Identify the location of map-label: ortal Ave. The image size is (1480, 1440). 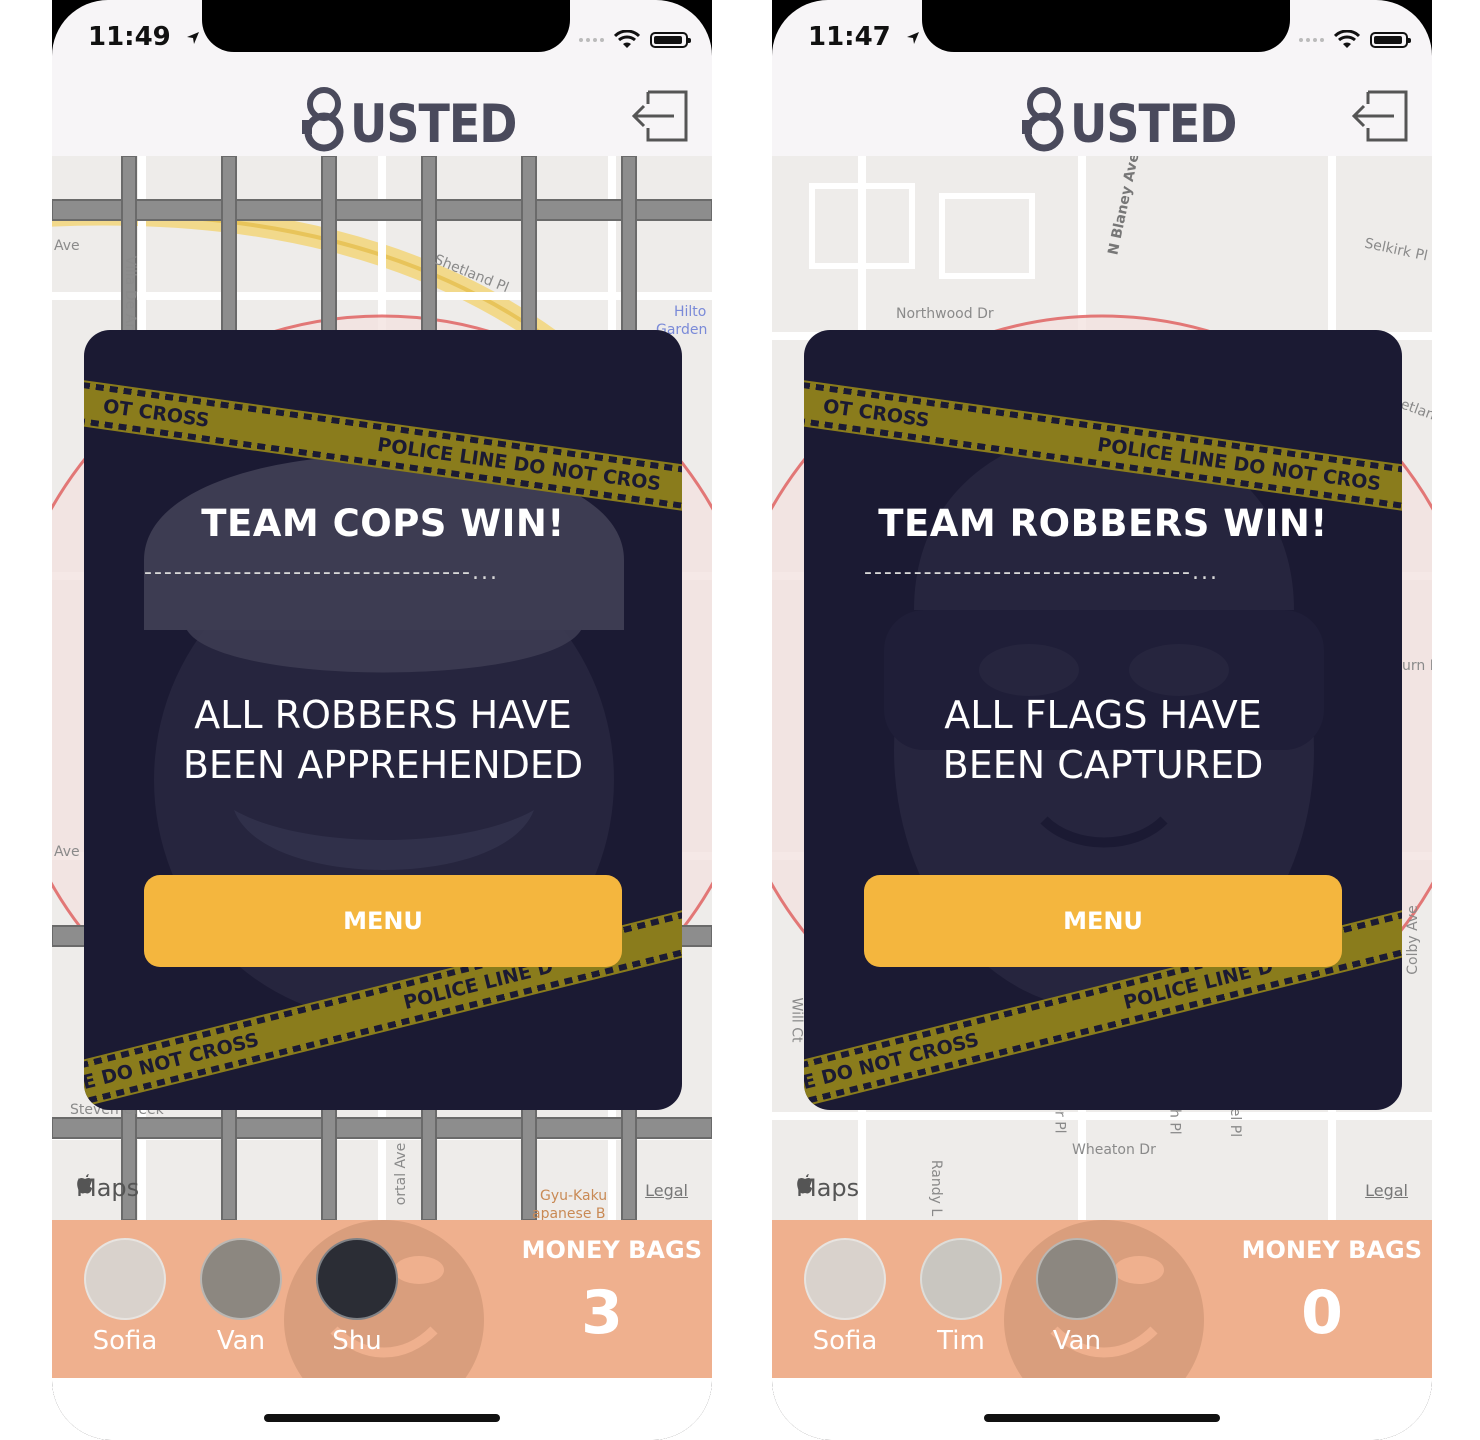
(401, 1174).